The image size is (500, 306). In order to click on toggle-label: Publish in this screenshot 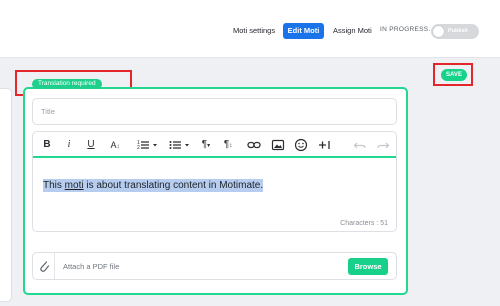, I will do `click(458, 31)`.